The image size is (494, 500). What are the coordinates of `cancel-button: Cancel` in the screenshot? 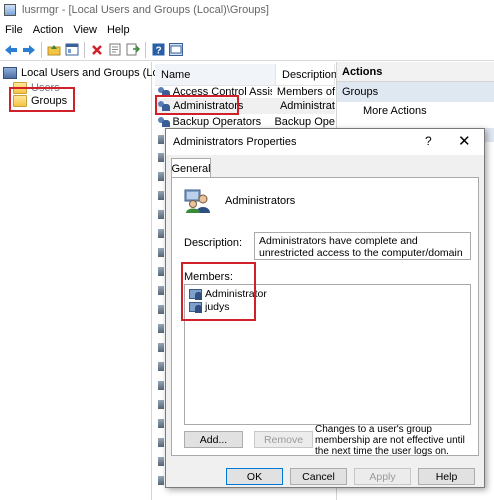 It's located at (318, 476).